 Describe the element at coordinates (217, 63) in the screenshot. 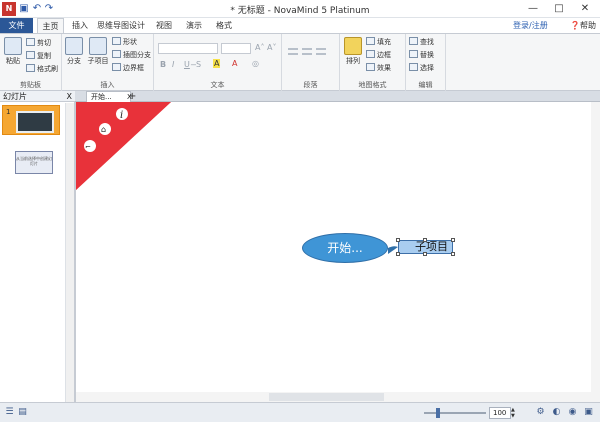

I see `highlight-color-button: A` at that location.